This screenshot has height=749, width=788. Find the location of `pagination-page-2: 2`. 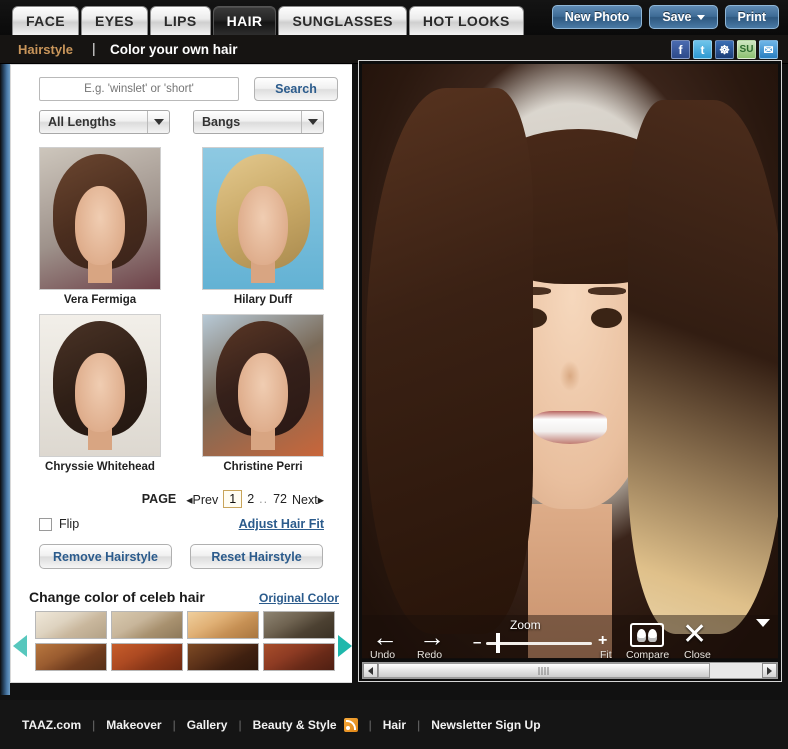

pagination-page-2: 2 is located at coordinates (250, 499).